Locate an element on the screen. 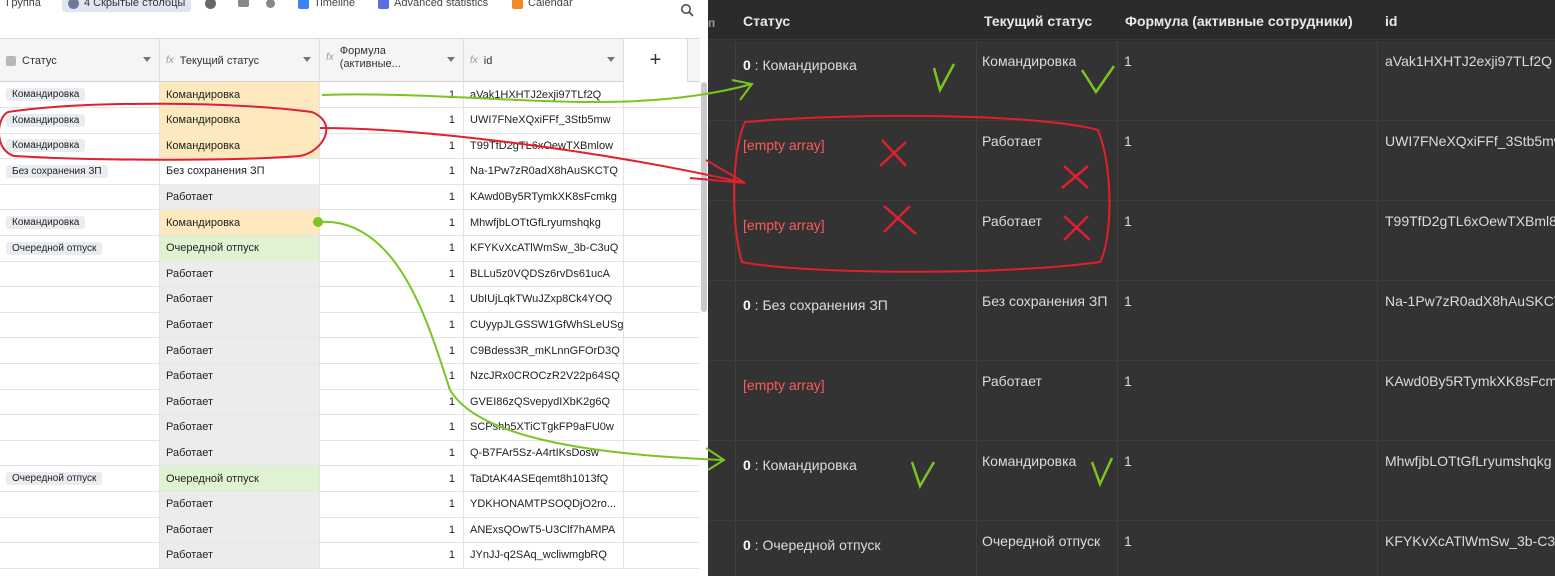 The width and height of the screenshot is (1555, 576). viewer-column-formula: Формула (активные сотрудники) is located at coordinates (1239, 21).